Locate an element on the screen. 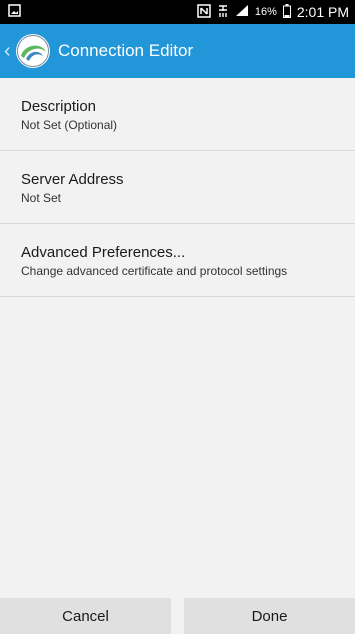 The image size is (355, 634). clock: 2:01 PM is located at coordinates (322, 12).